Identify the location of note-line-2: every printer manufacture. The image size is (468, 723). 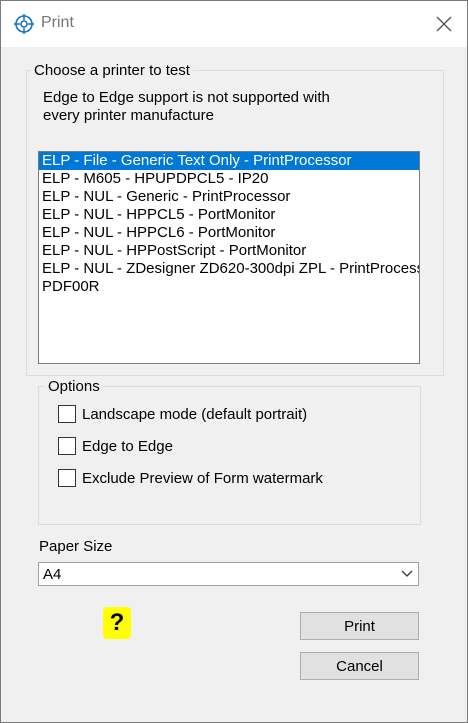
(128, 115).